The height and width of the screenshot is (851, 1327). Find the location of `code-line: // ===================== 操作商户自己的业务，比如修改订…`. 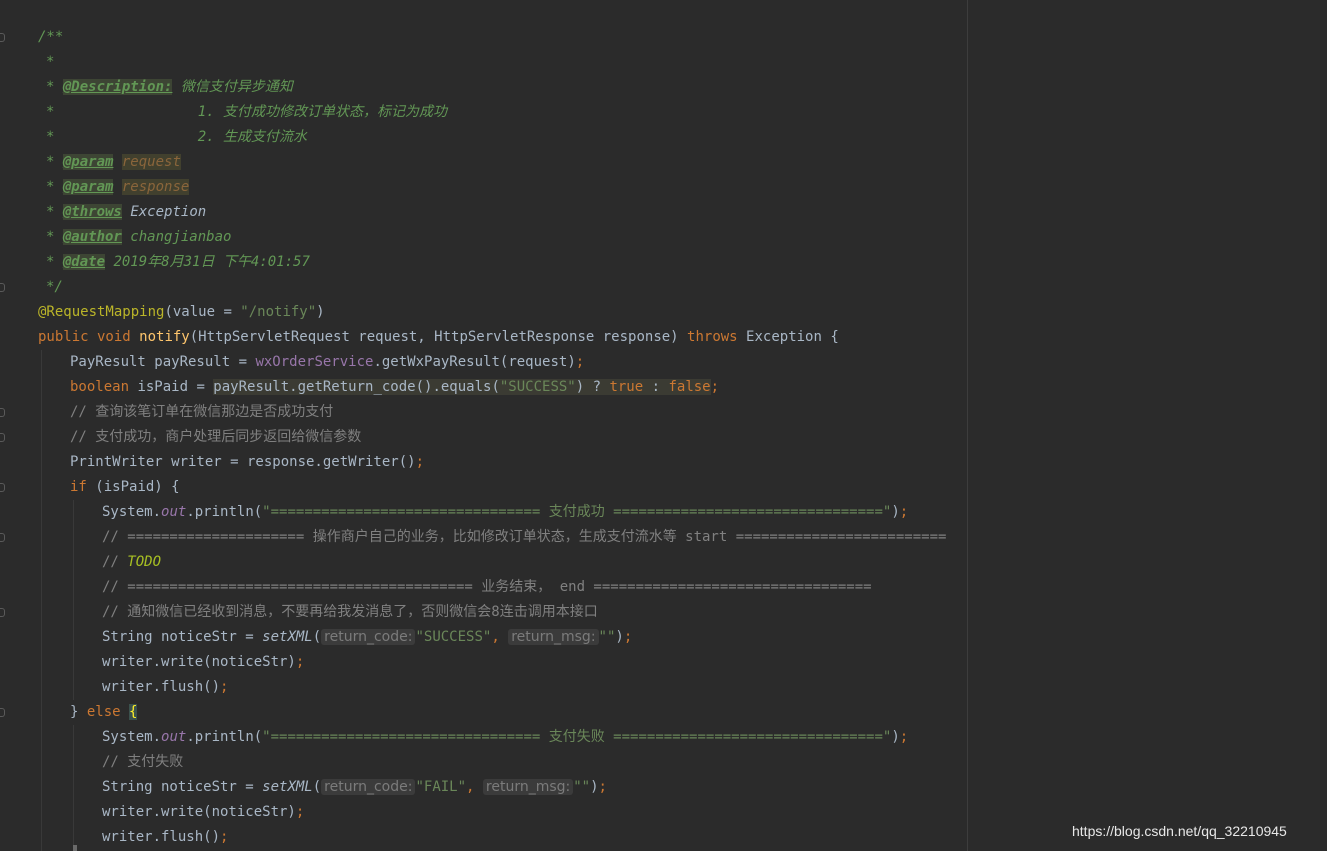

code-line: // ===================== 操作商户自己的业务，比如修改订… is located at coordinates (524, 537).